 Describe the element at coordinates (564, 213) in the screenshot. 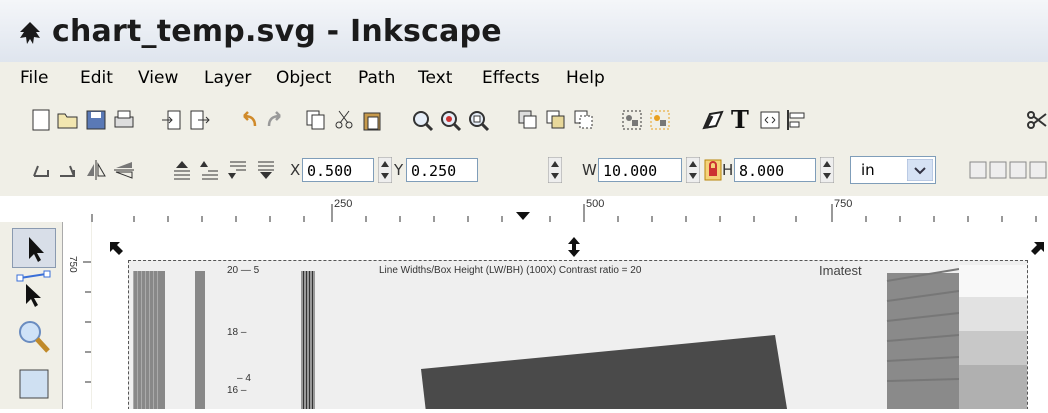

I see `ruler-ticks` at that location.